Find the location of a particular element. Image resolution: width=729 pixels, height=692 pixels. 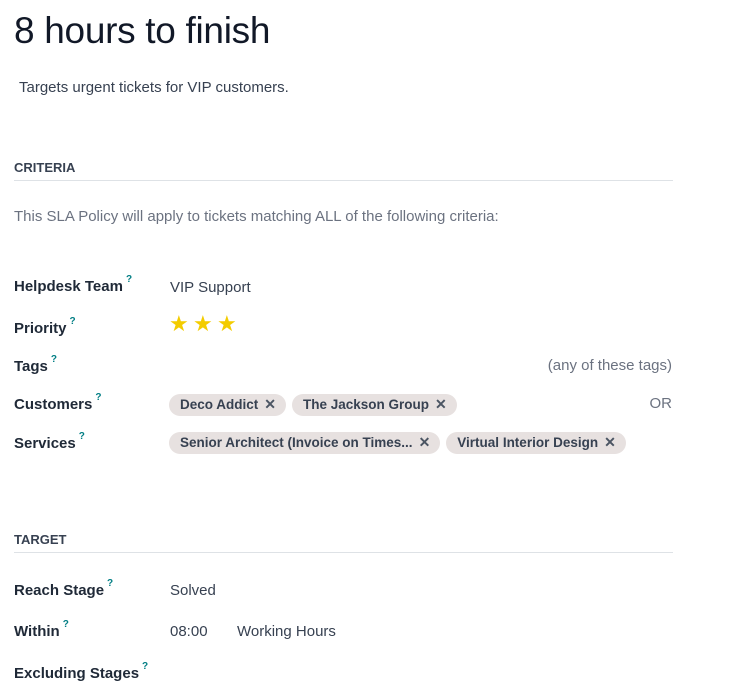

priority-stars: ★ ★ ★ is located at coordinates (203, 325).